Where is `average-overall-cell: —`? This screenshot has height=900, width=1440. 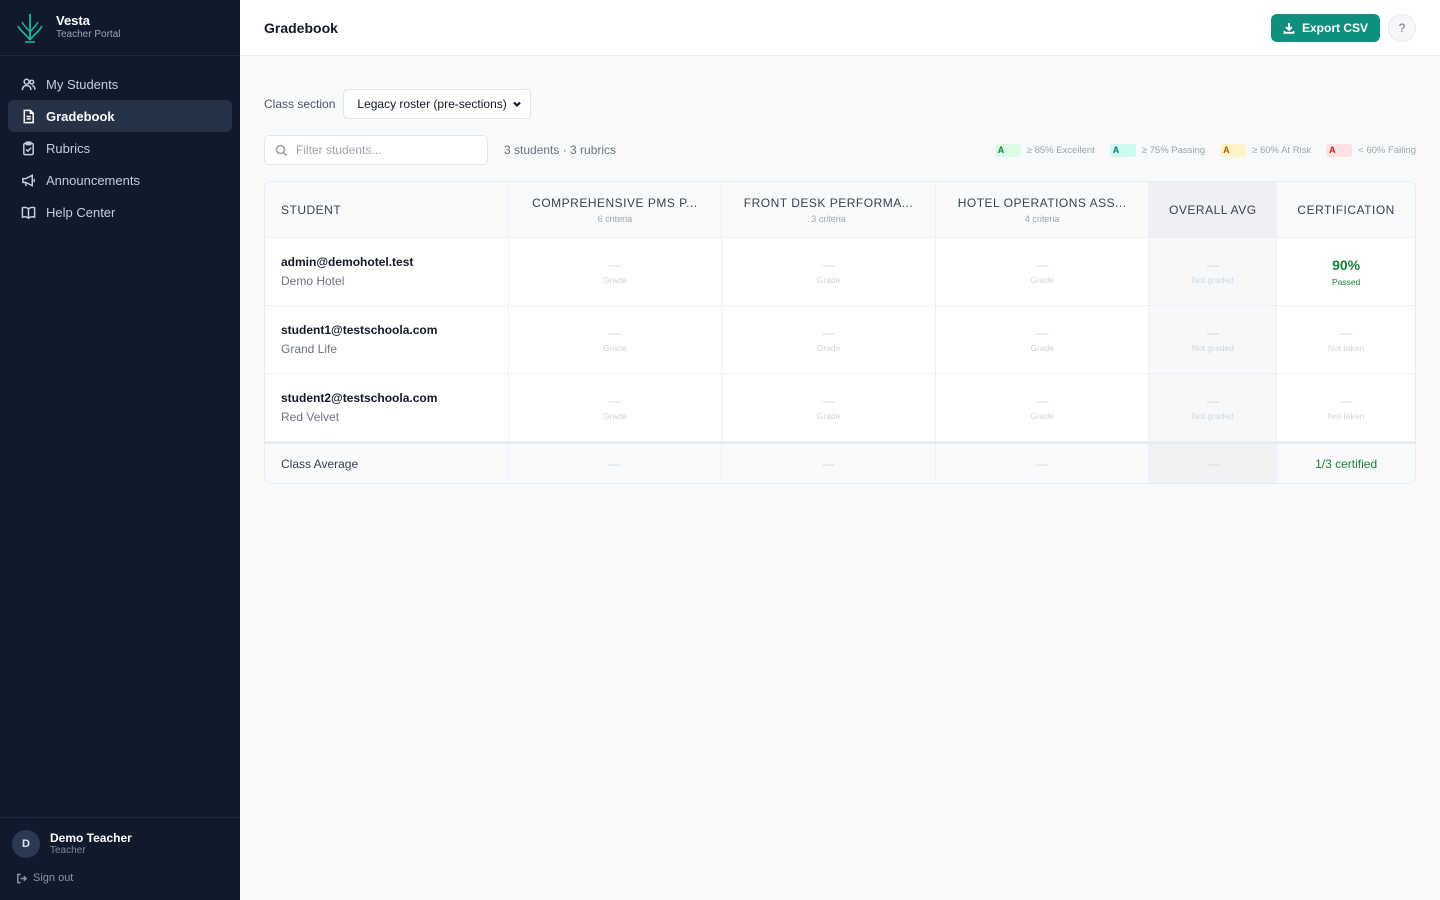
average-overall-cell: — is located at coordinates (1213, 463).